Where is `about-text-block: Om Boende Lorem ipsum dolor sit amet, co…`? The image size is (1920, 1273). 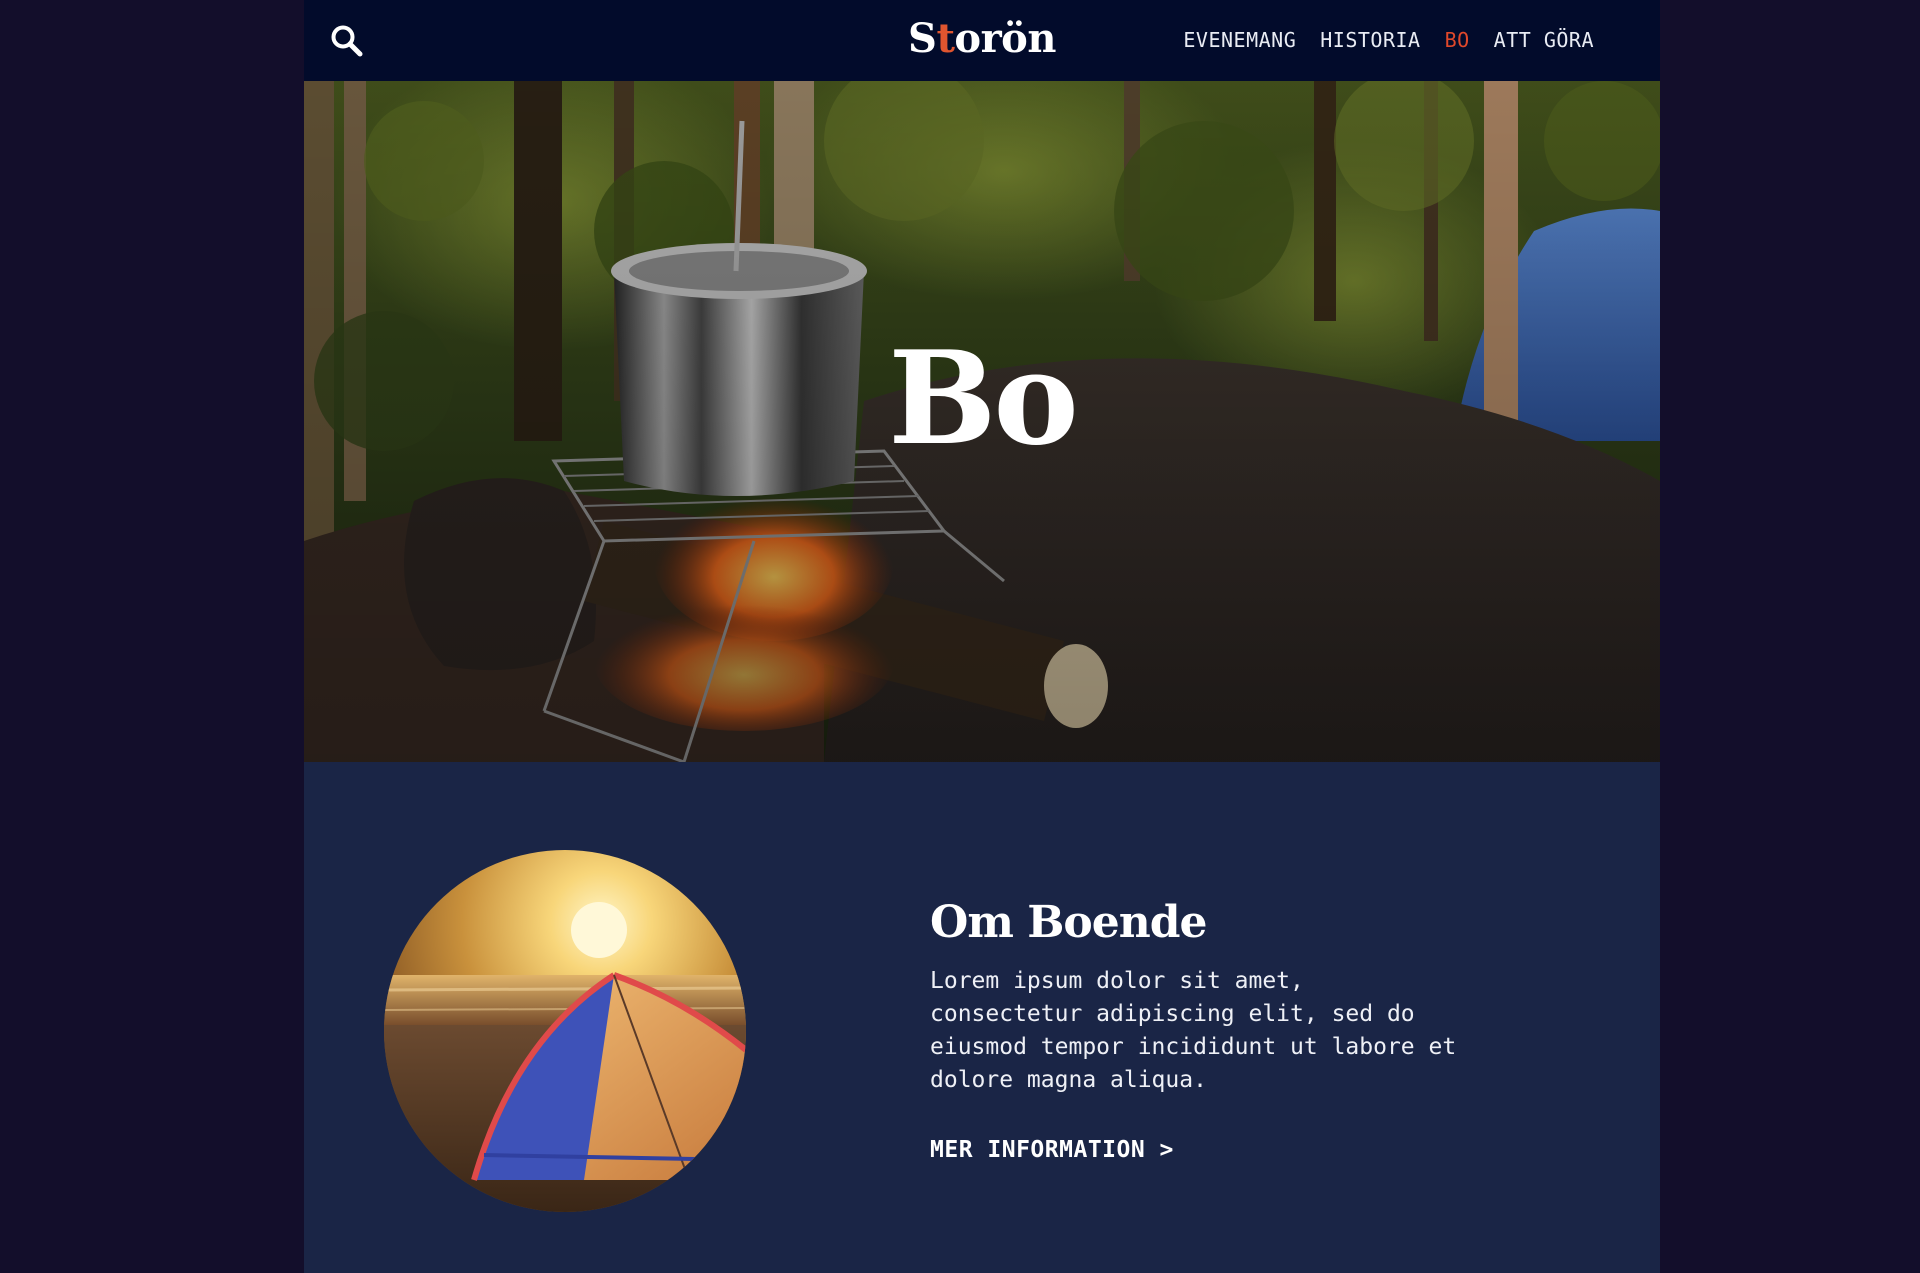
about-text-block: Om Boende Lorem ipsum dolor sit amet, co… is located at coordinates (1210, 1028).